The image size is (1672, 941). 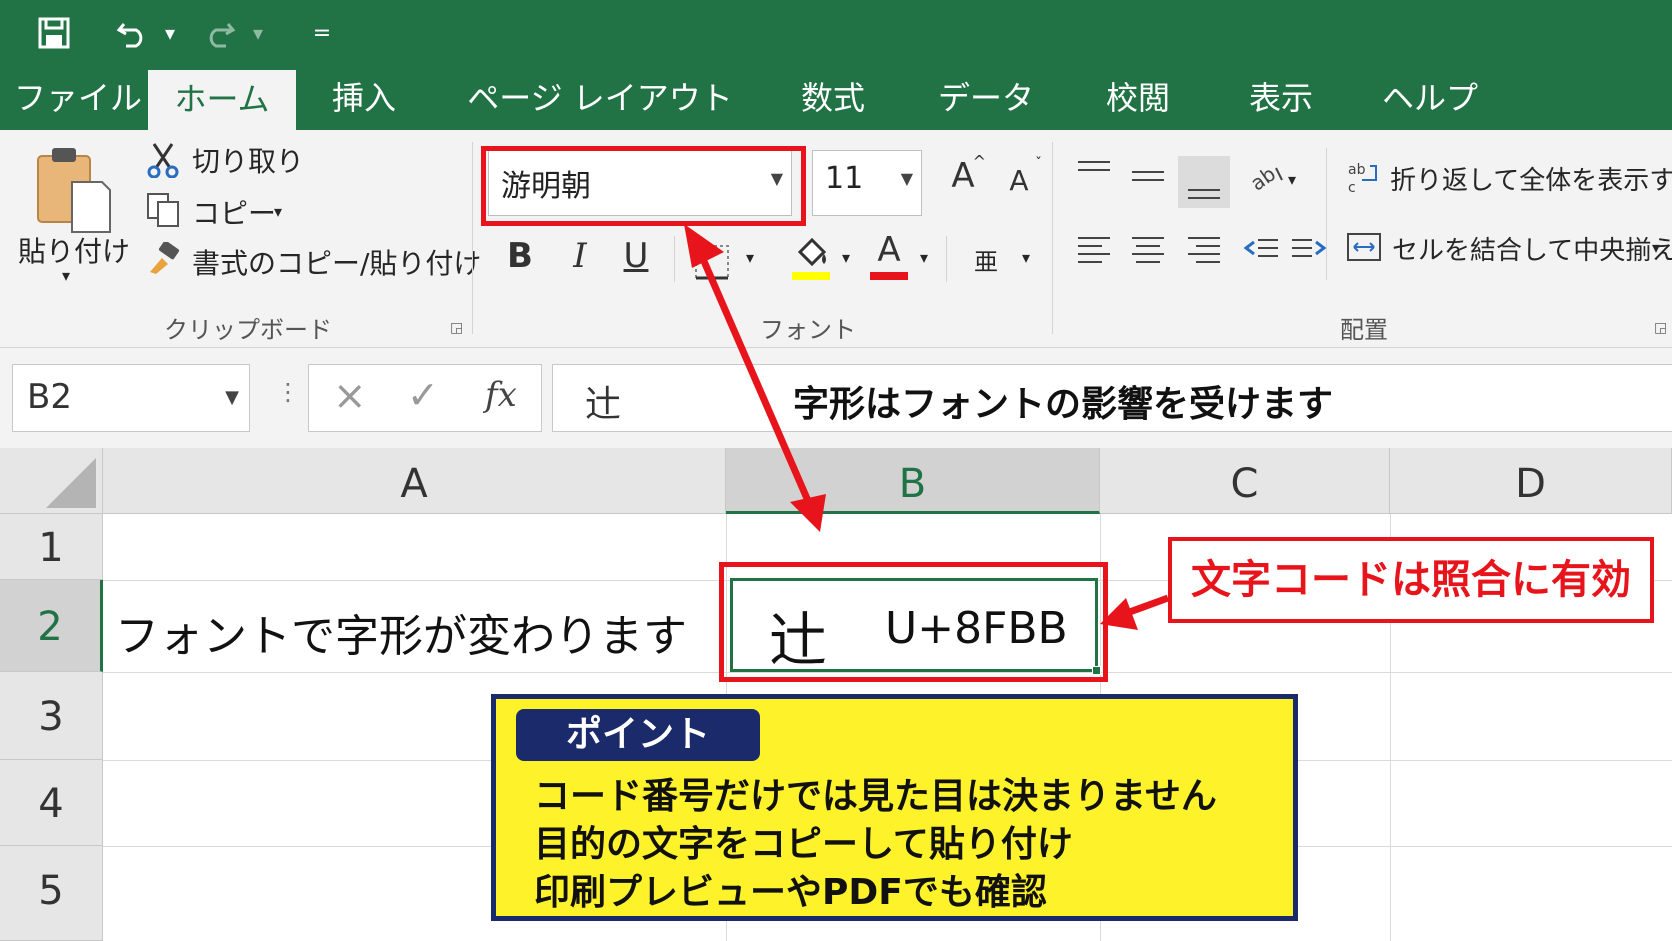 I want to click on font-color-bar, so click(x=889, y=276).